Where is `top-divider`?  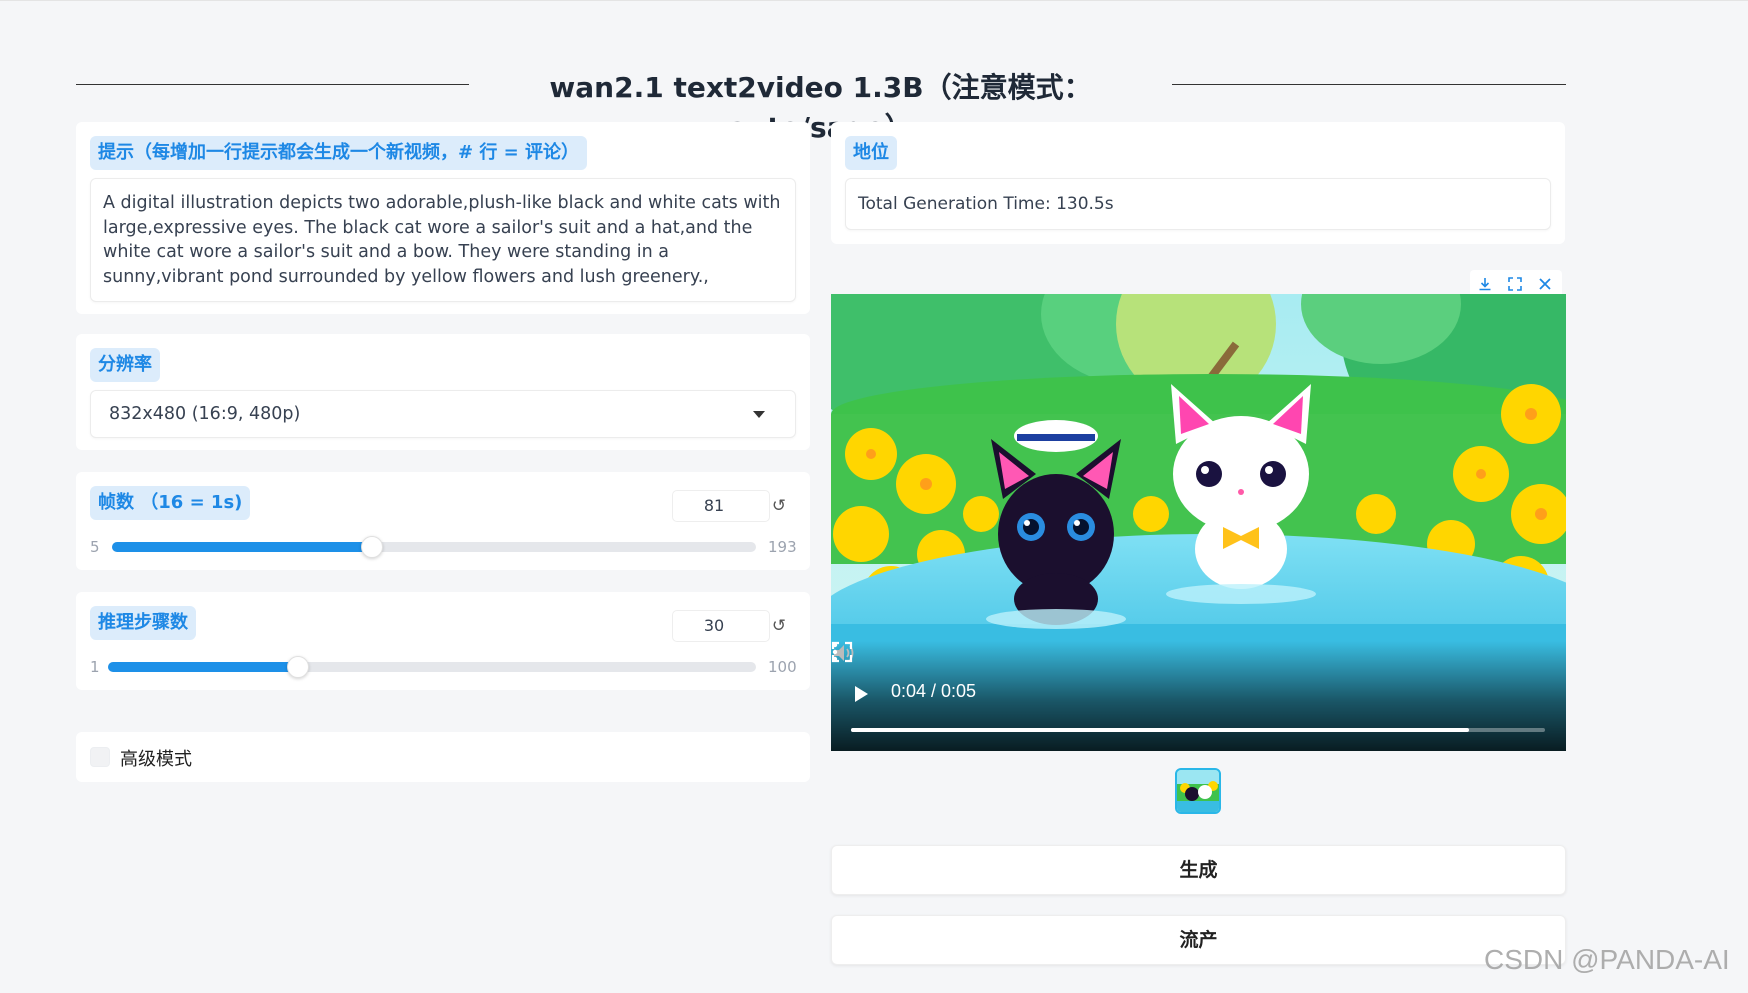
top-divider is located at coordinates (874, 0).